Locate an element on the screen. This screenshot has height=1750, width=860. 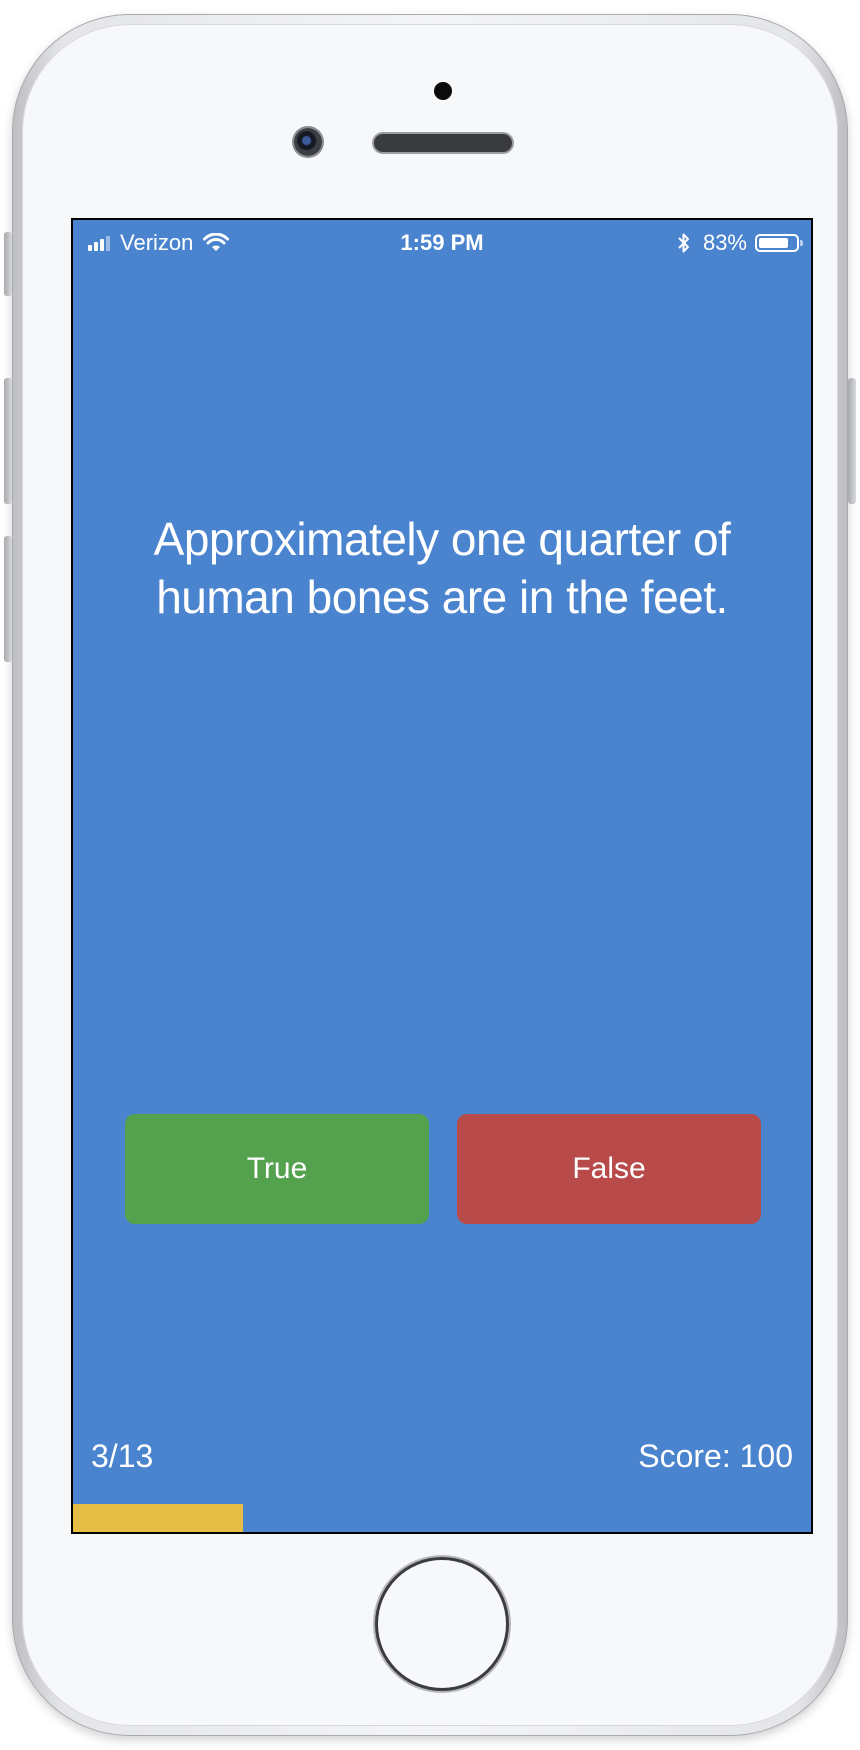
status-bar: Verizon 1:59 PM 83% is located at coordinates (442, 243).